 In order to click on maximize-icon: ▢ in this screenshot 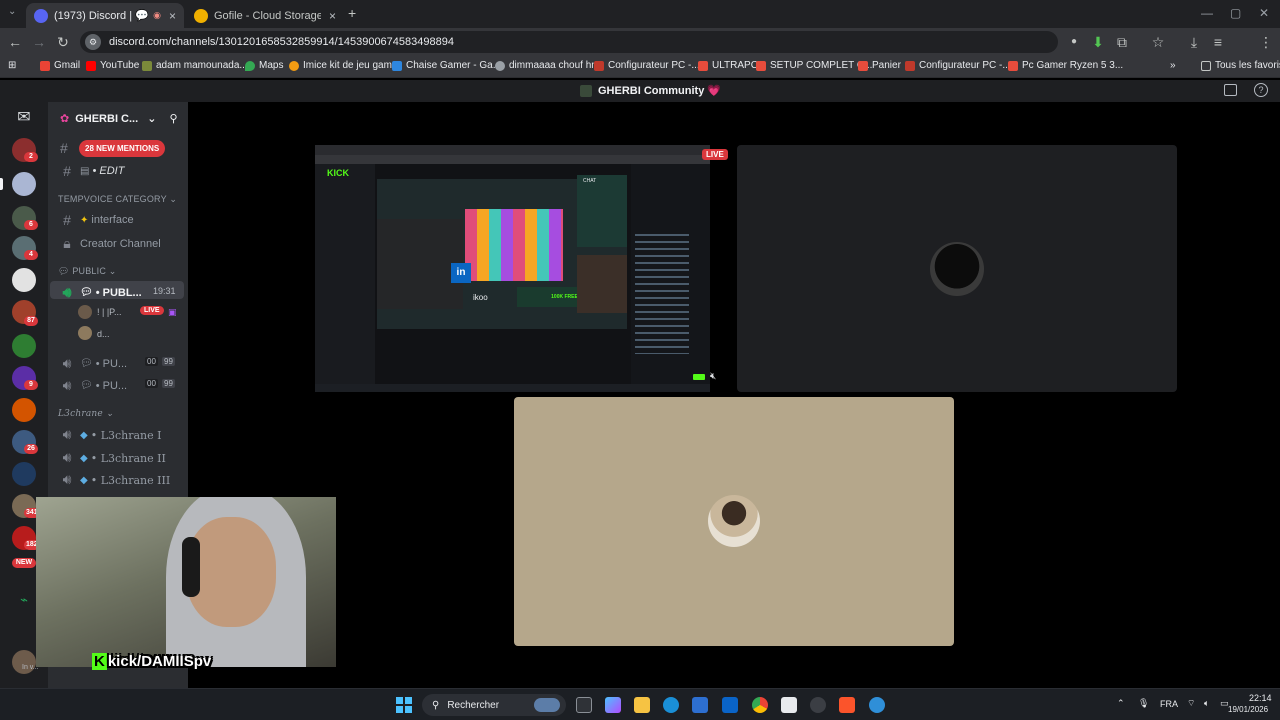, I will do `click(1235, 13)`.